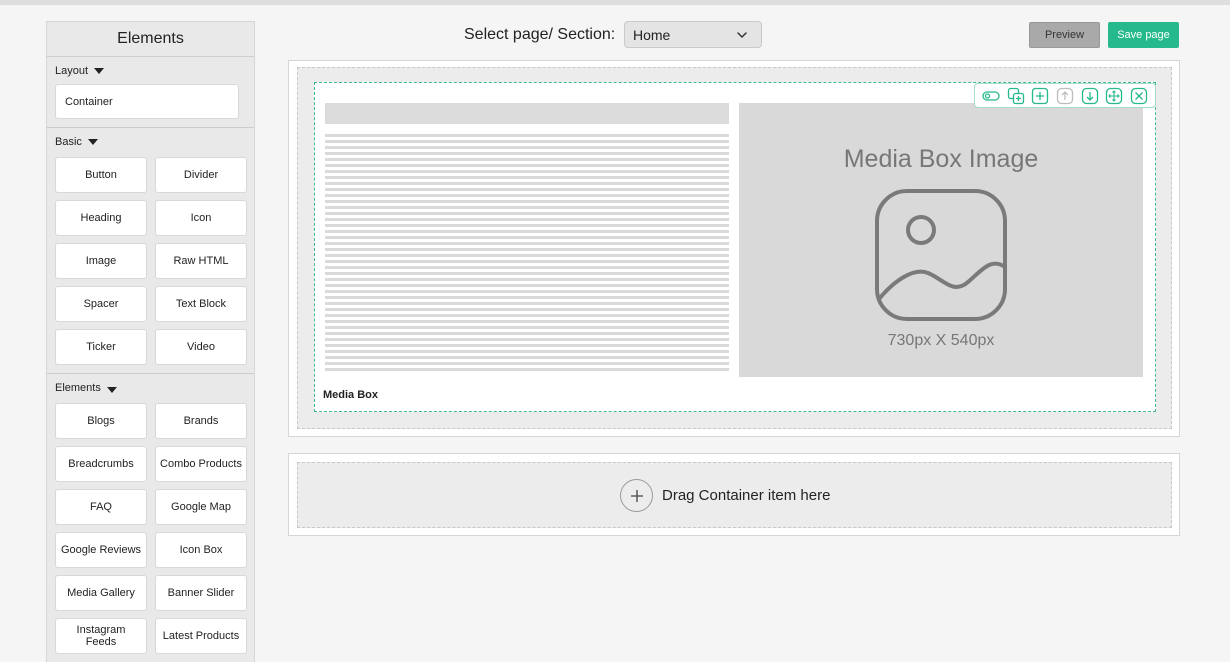  Describe the element at coordinates (1016, 96) in the screenshot. I see `duplicate-icon` at that location.